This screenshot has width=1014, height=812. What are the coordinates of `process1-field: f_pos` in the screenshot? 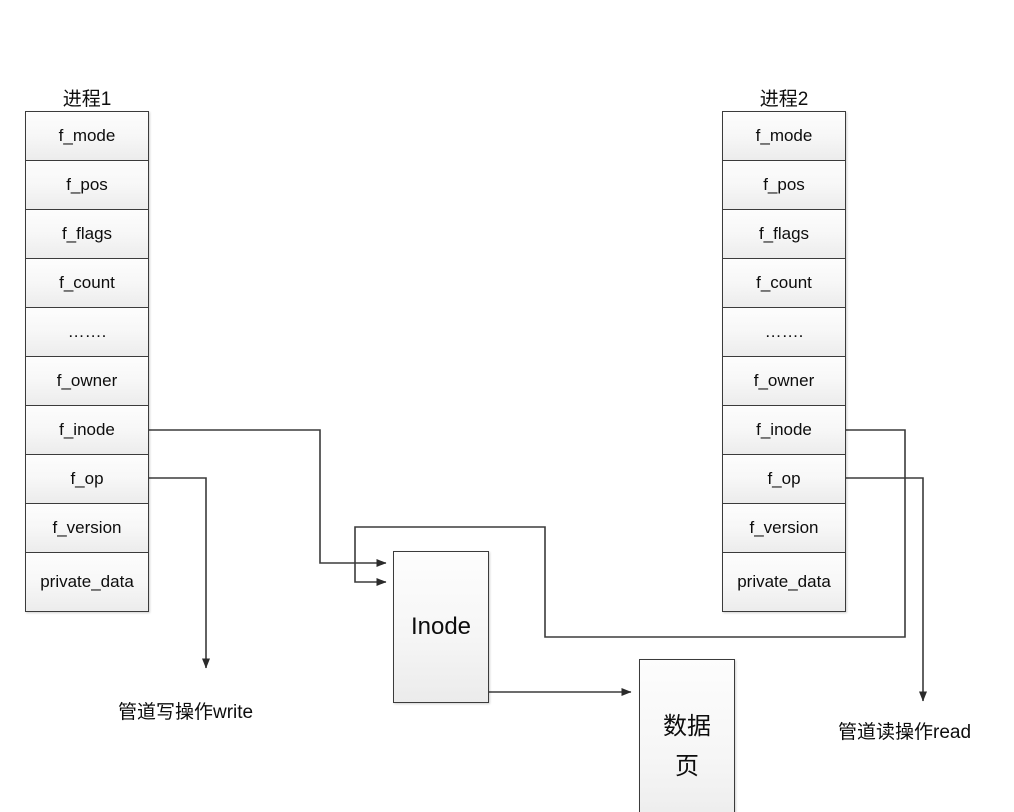 It's located at (87, 185).